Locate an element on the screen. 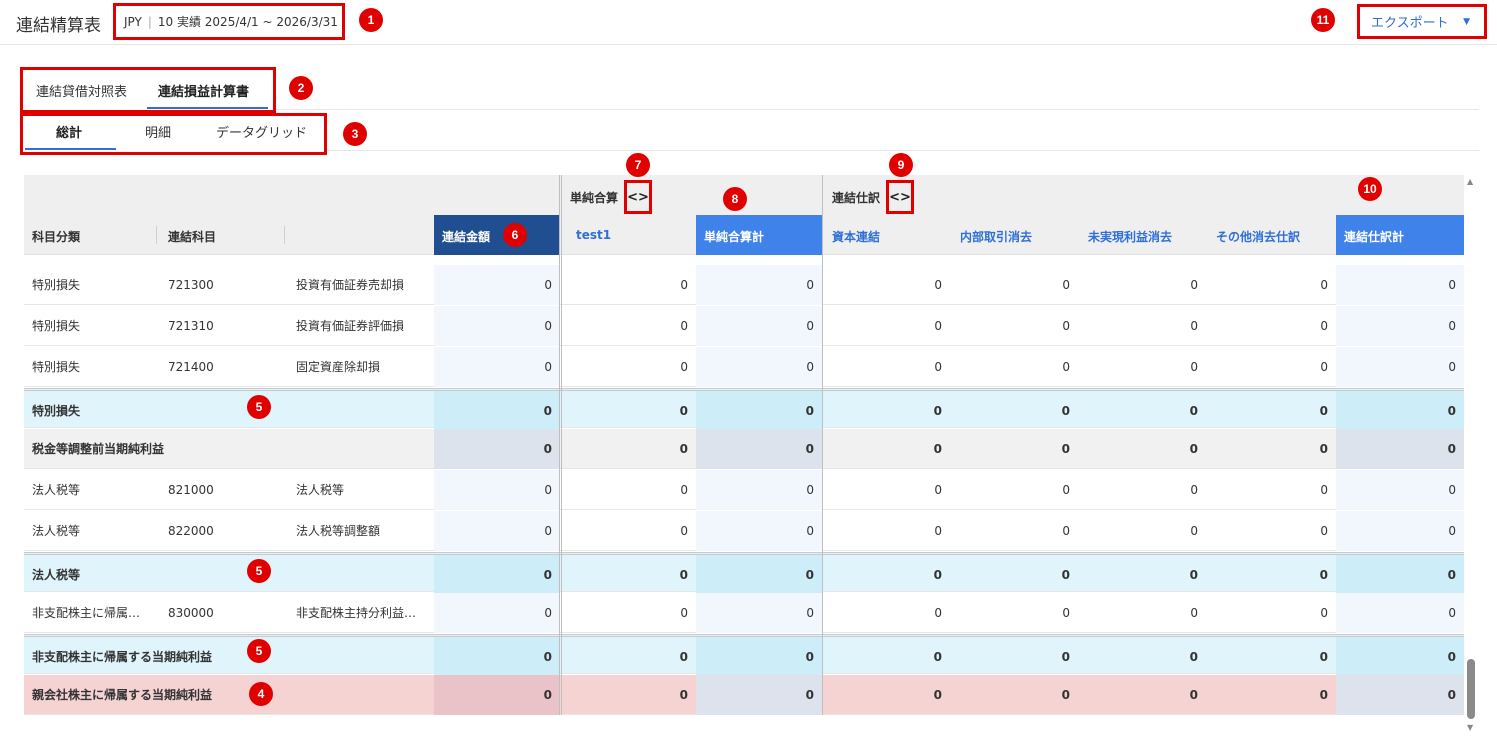  table-row: 非支配株主に帰属する当期純利益 0 0 0 0 0 0 0 0 is located at coordinates (744, 655).